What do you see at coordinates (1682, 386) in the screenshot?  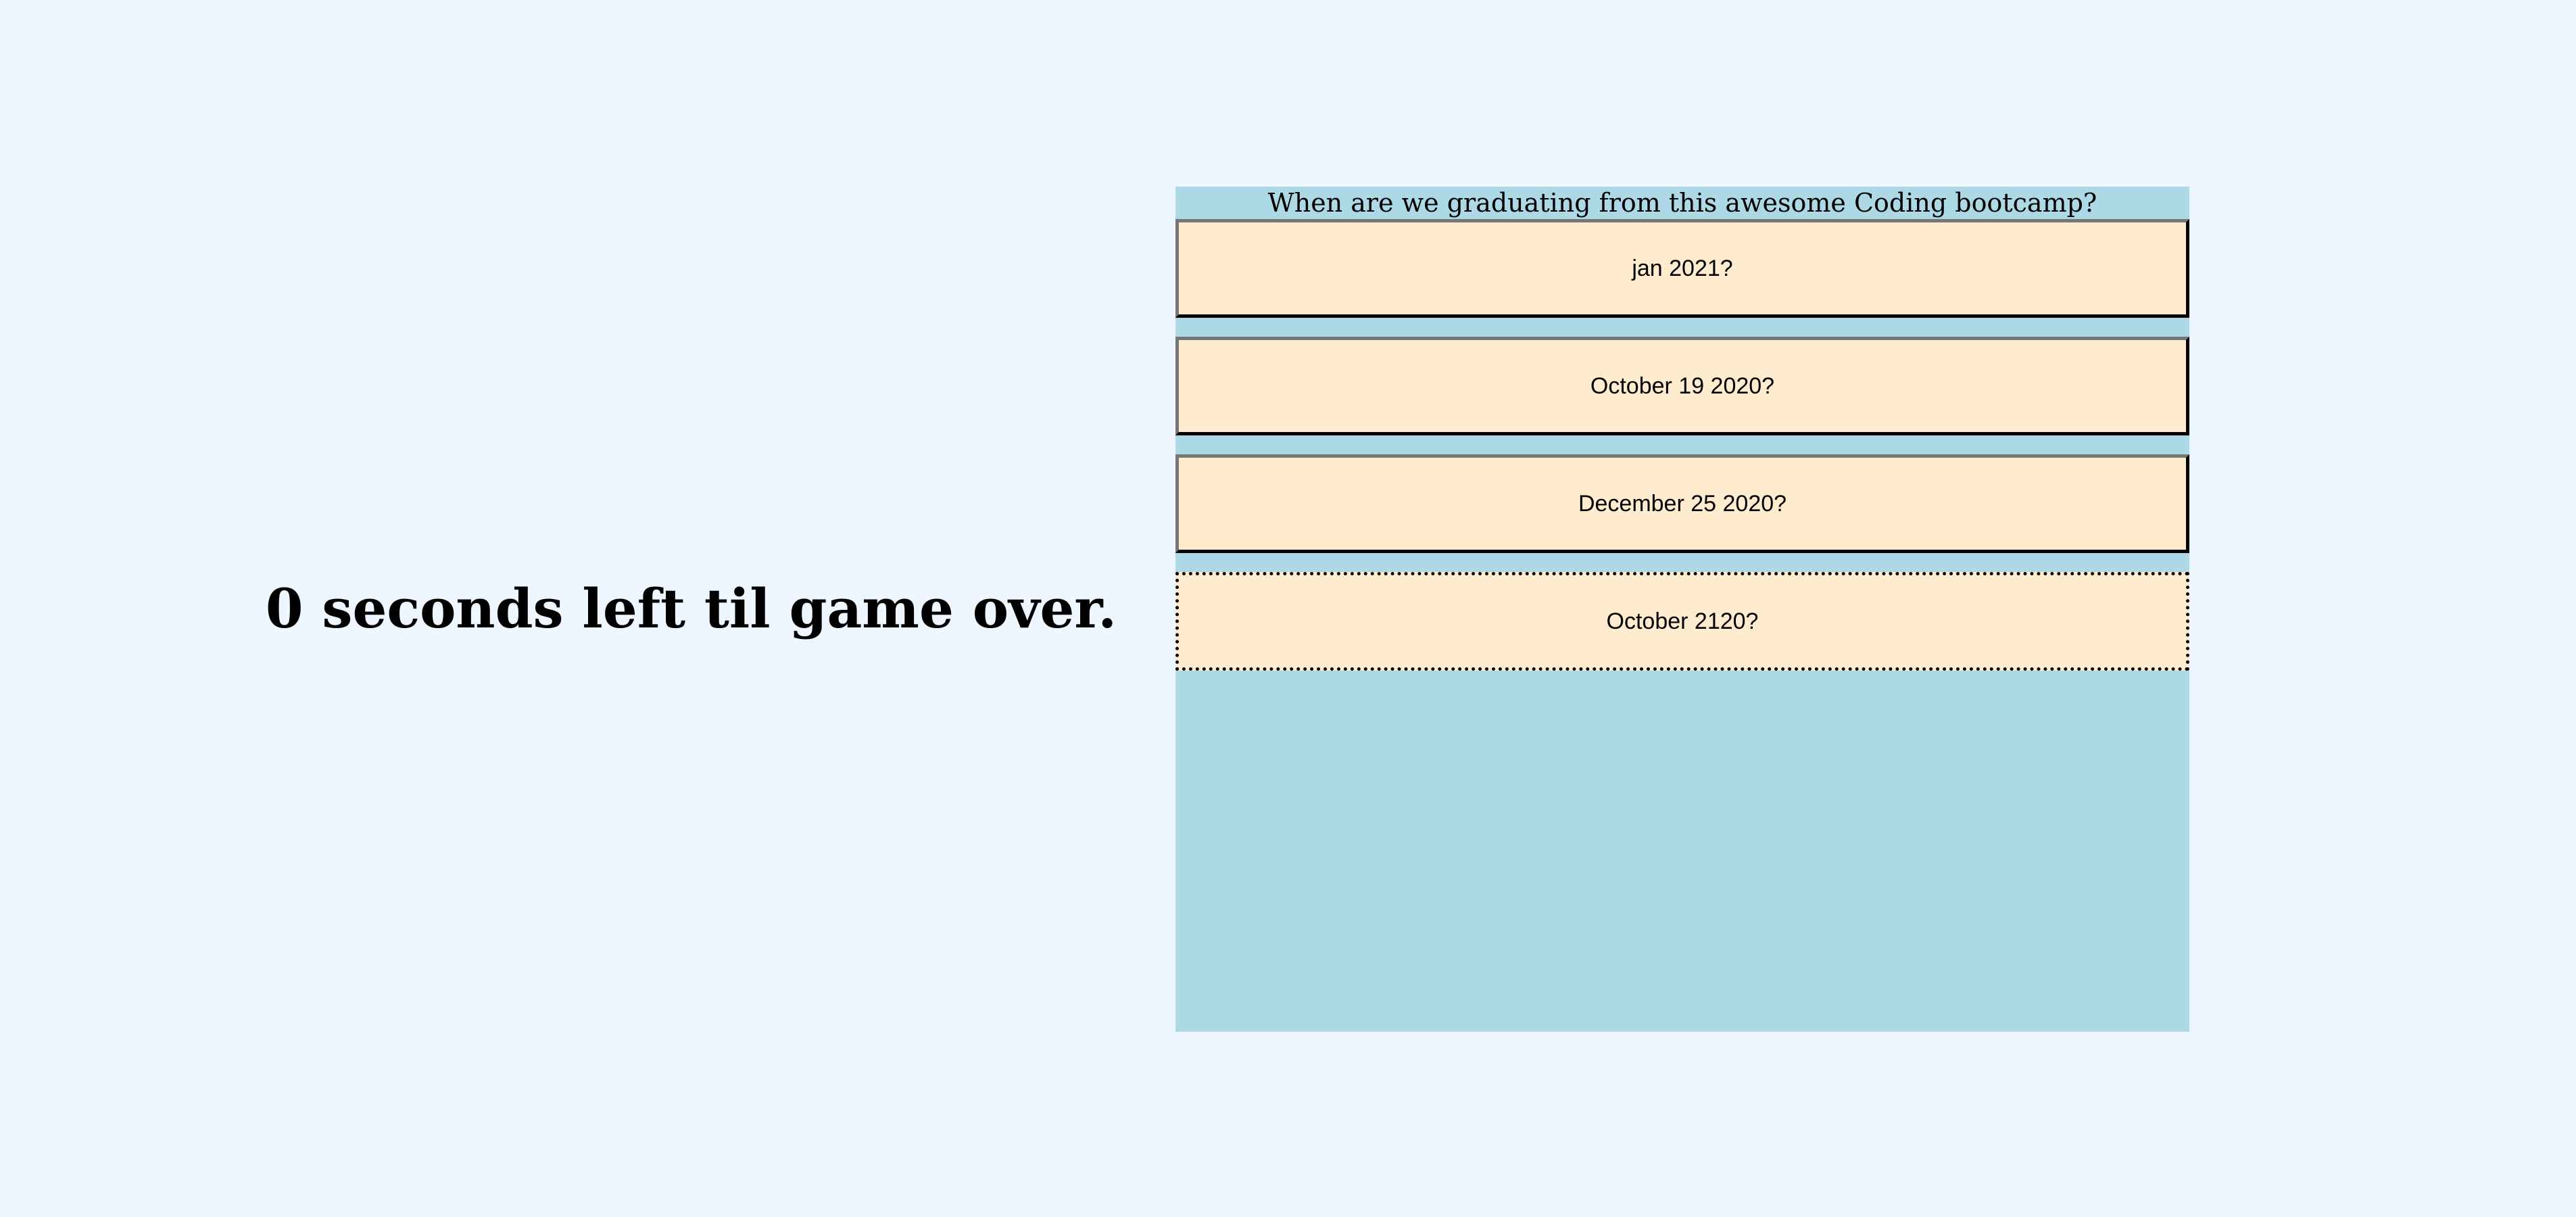 I see `answer-button-october-19-2020: October 19 2020?` at bounding box center [1682, 386].